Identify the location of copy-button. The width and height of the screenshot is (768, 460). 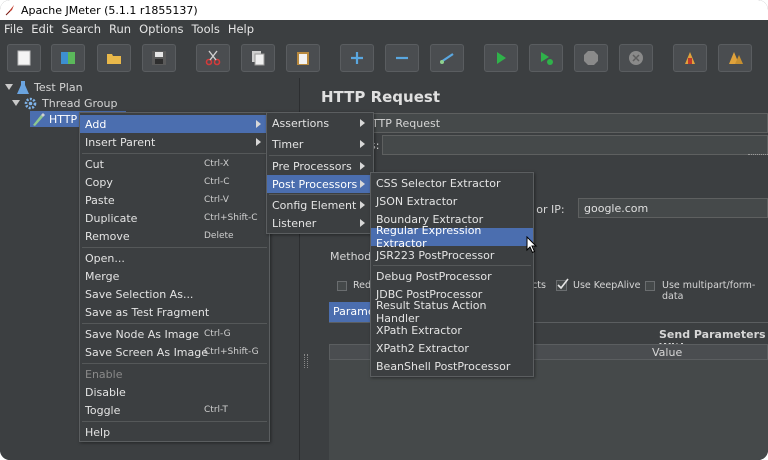
(258, 58).